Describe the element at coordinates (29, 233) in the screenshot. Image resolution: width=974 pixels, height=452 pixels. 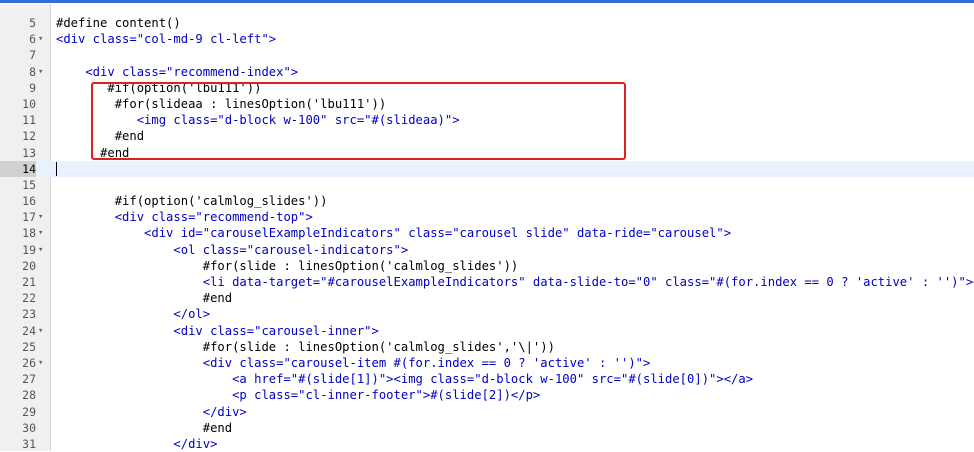
I see `line-number: 18` at that location.